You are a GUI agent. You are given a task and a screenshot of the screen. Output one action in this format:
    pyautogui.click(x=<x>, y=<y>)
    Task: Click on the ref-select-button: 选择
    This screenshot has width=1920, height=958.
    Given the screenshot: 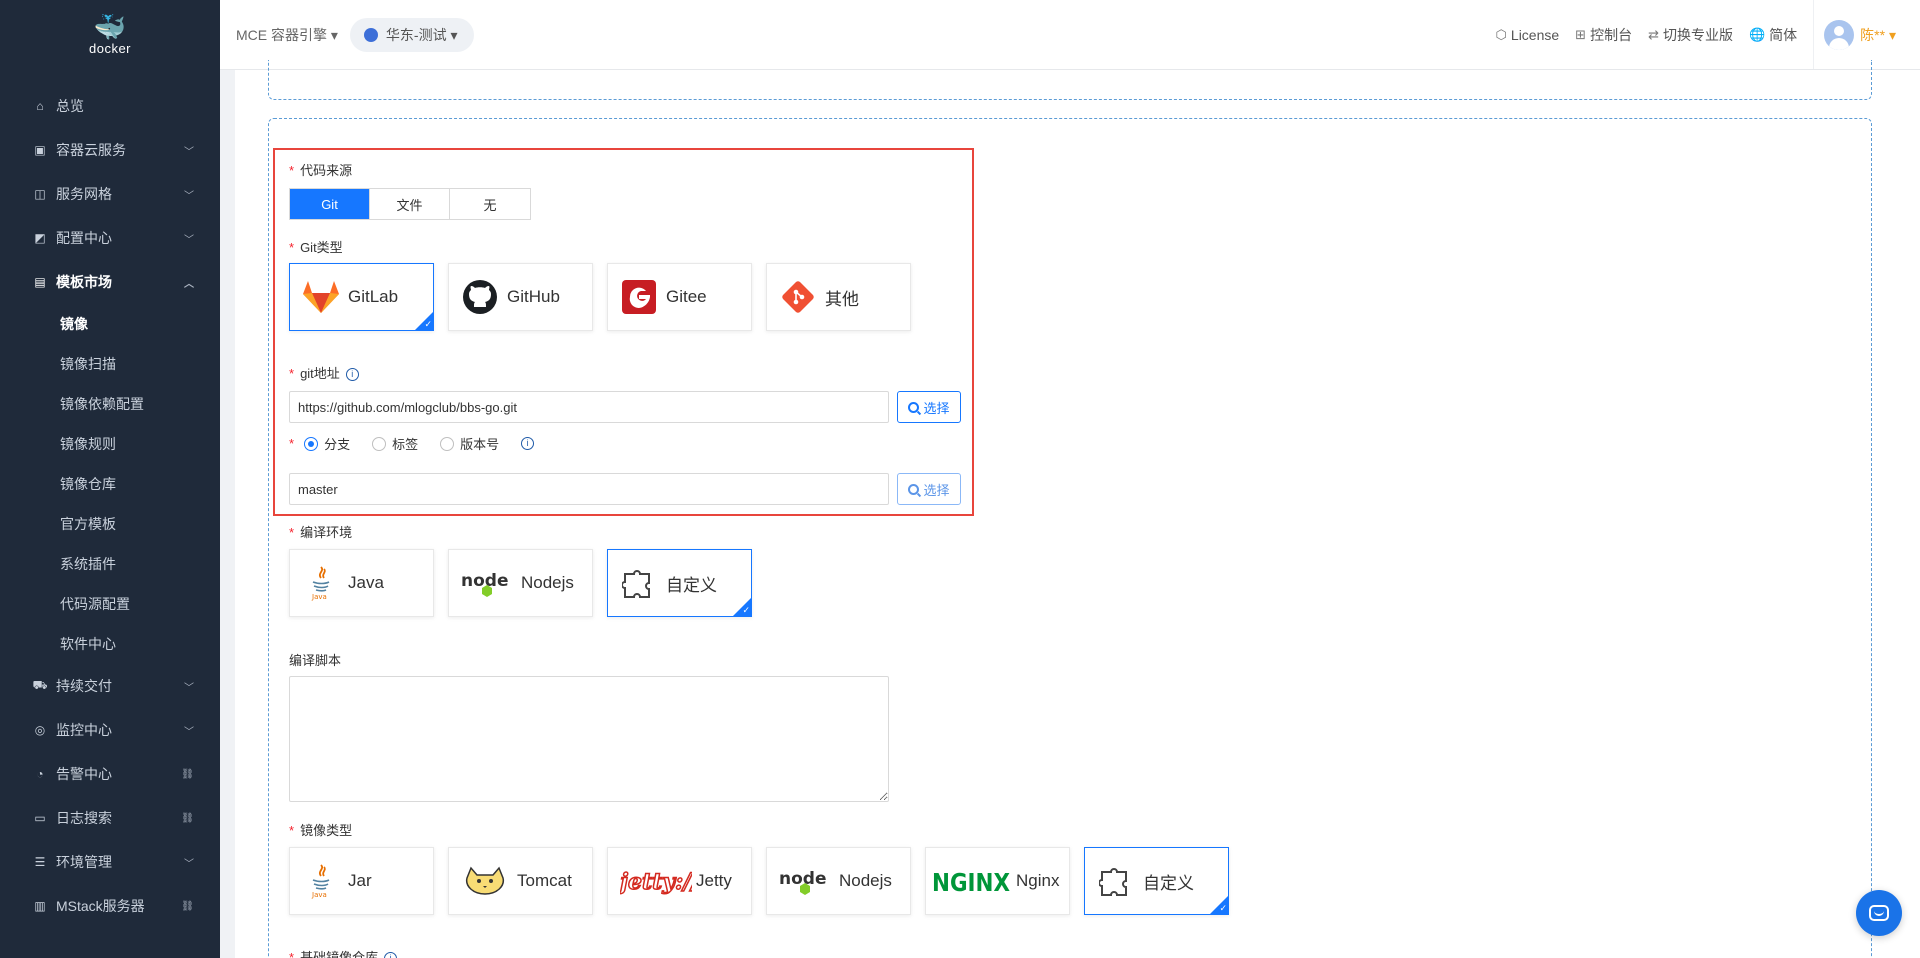 What is the action you would take?
    pyautogui.click(x=929, y=489)
    